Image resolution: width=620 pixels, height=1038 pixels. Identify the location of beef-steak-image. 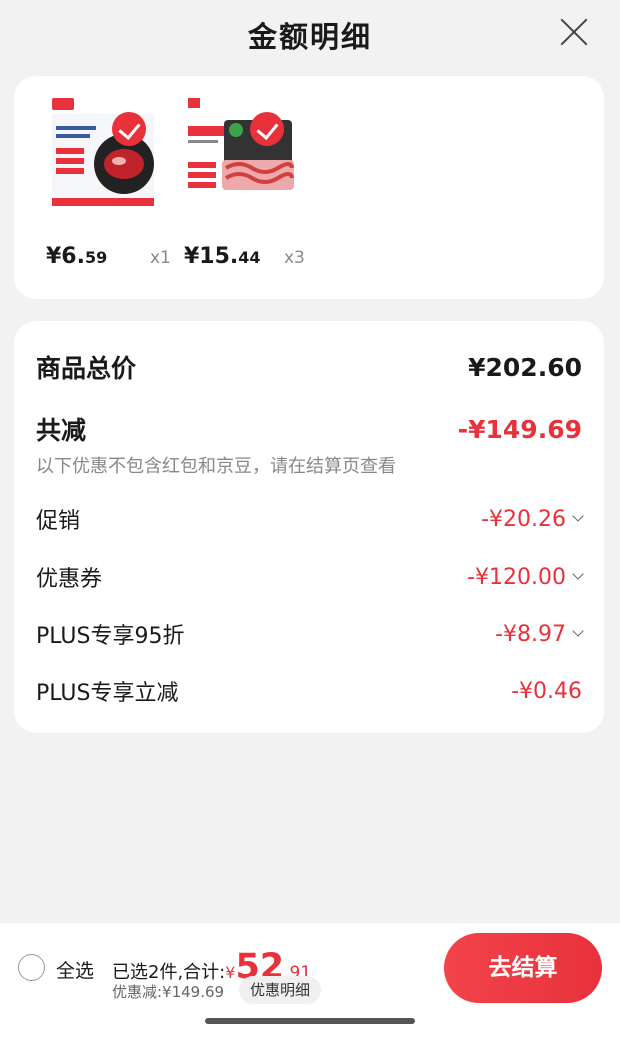
(103, 155).